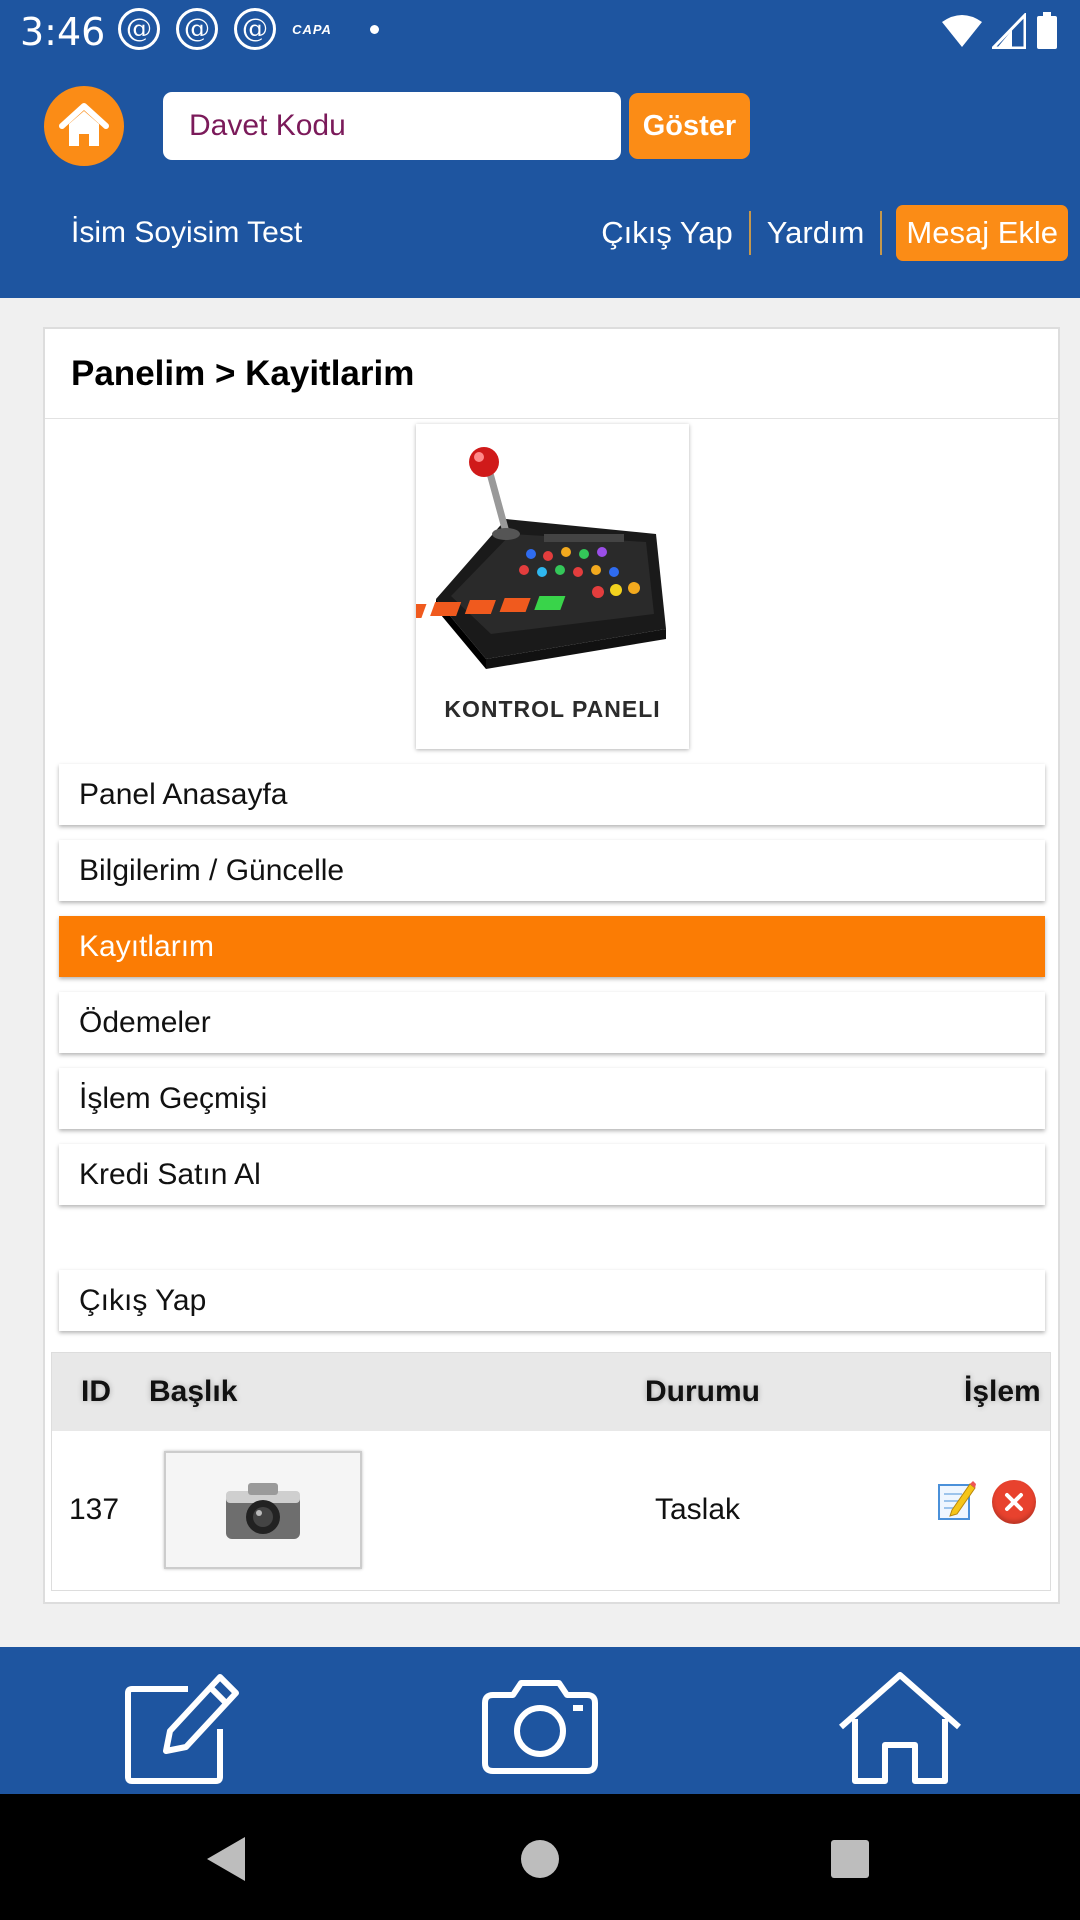  I want to click on notification-icons: @ @ @ CAPA, so click(248, 29).